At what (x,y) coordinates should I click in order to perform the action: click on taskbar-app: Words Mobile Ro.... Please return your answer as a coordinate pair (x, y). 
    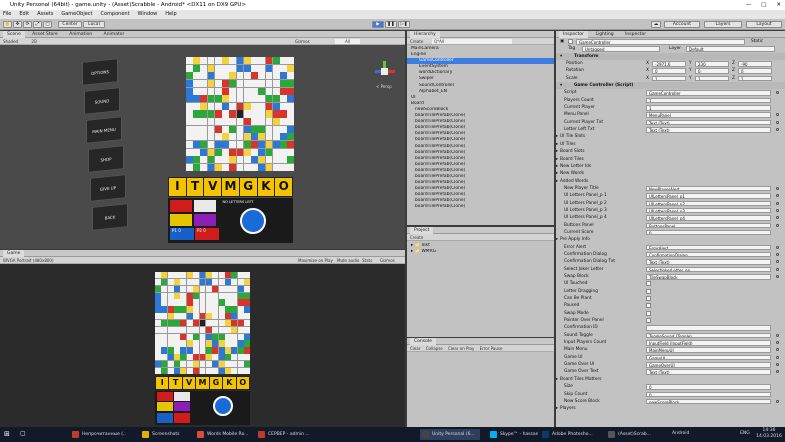
    Looking at the image, I should click on (224, 434).